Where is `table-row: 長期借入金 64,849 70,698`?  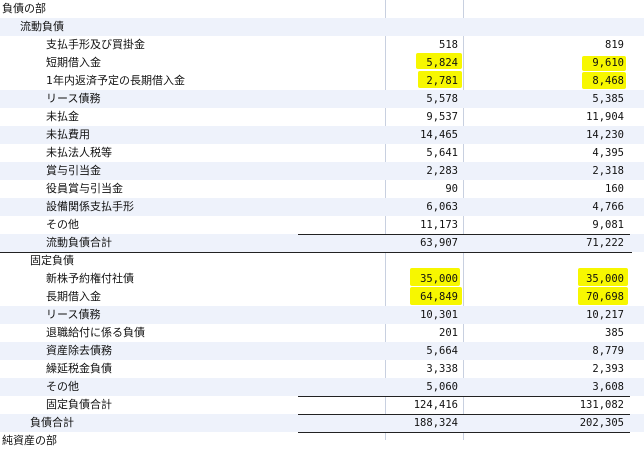 table-row: 長期借入金 64,849 70,698 is located at coordinates (322, 297).